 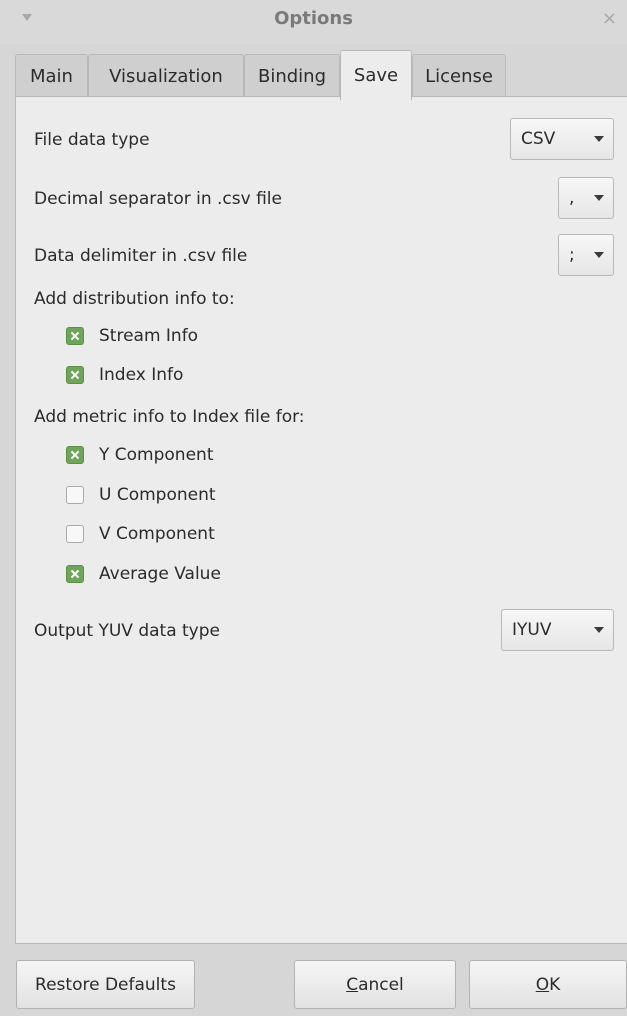 I want to click on output-yuv-select: IYUV, so click(x=557, y=630).